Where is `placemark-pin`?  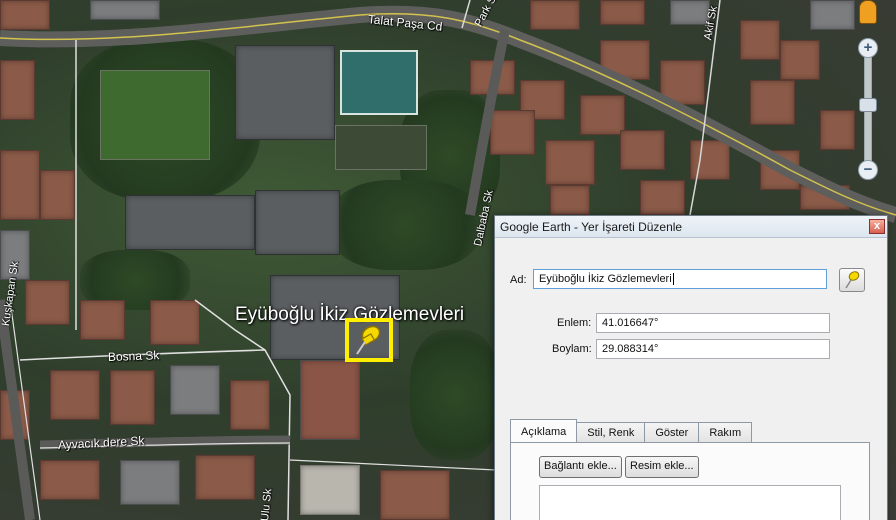
placemark-pin is located at coordinates (369, 340).